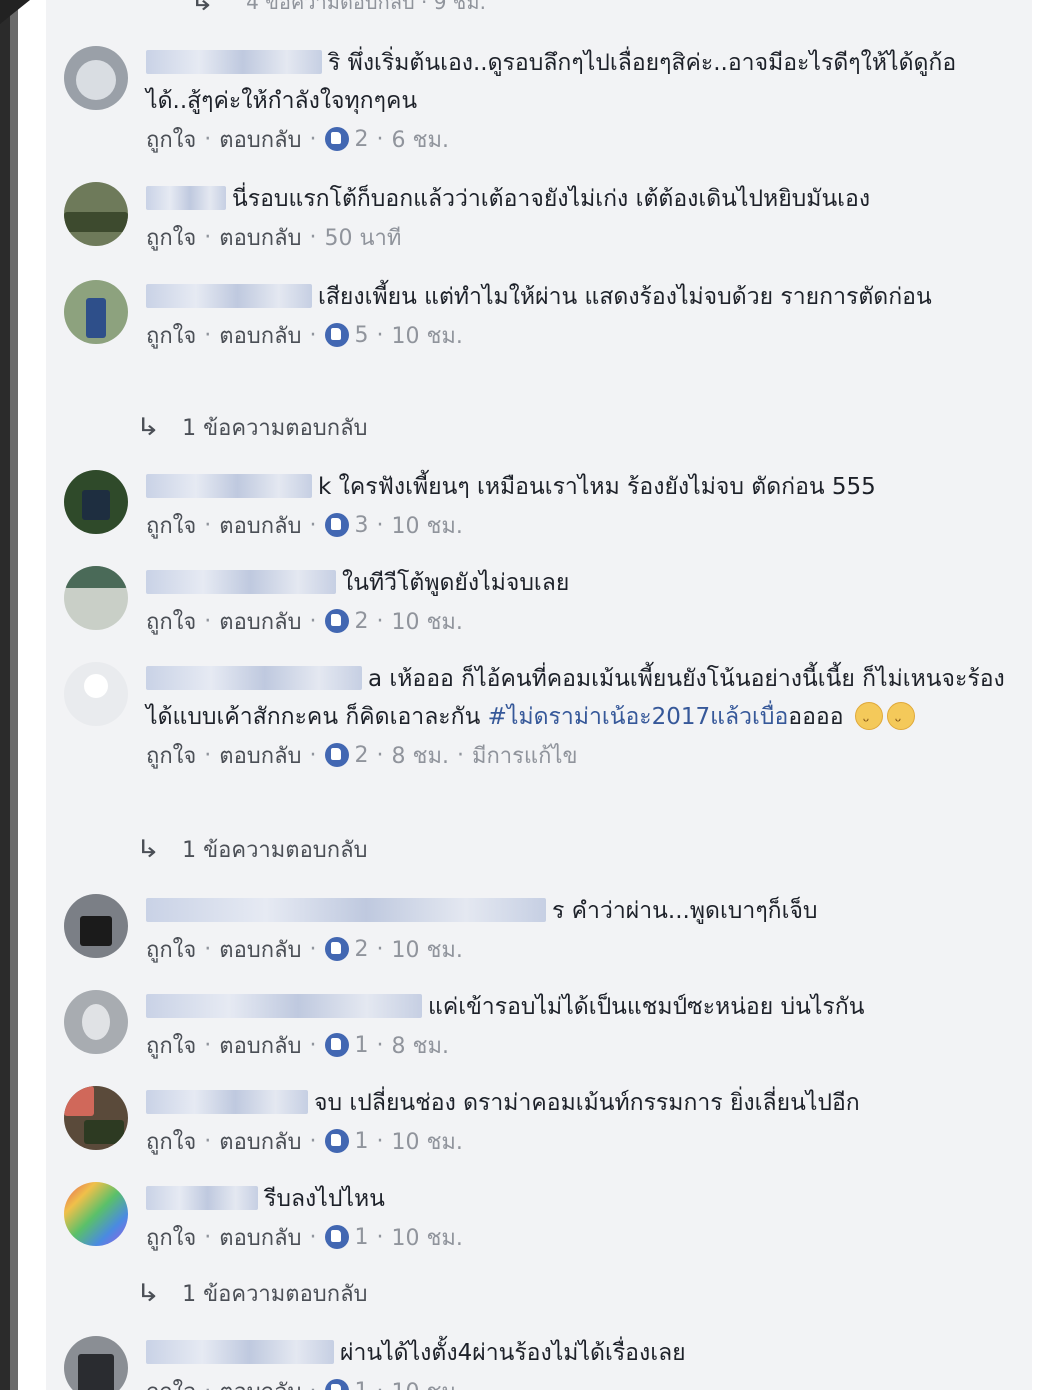  What do you see at coordinates (581, 525) in the screenshot?
I see `comment-actions: ถูกใจ · ตอบกลับ · 3 · 10 ชม.` at bounding box center [581, 525].